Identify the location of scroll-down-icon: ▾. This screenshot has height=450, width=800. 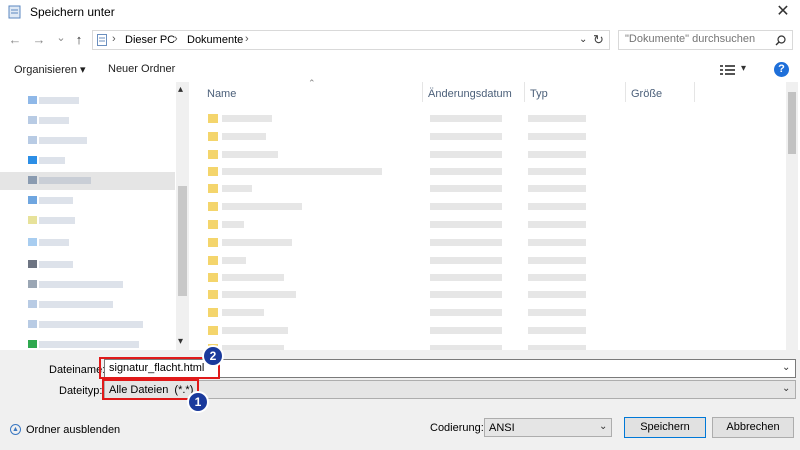
(180, 341).